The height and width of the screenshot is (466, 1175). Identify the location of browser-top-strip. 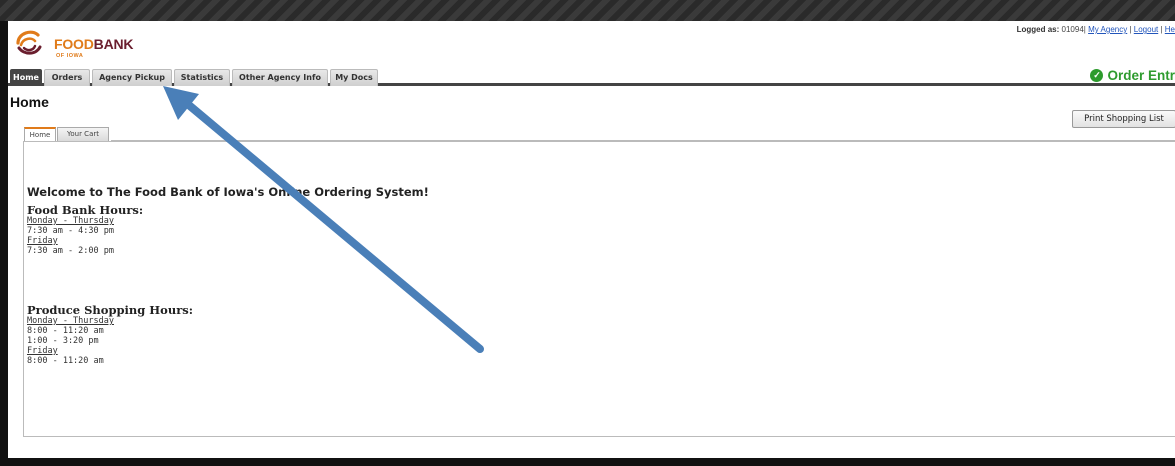
(587, 10).